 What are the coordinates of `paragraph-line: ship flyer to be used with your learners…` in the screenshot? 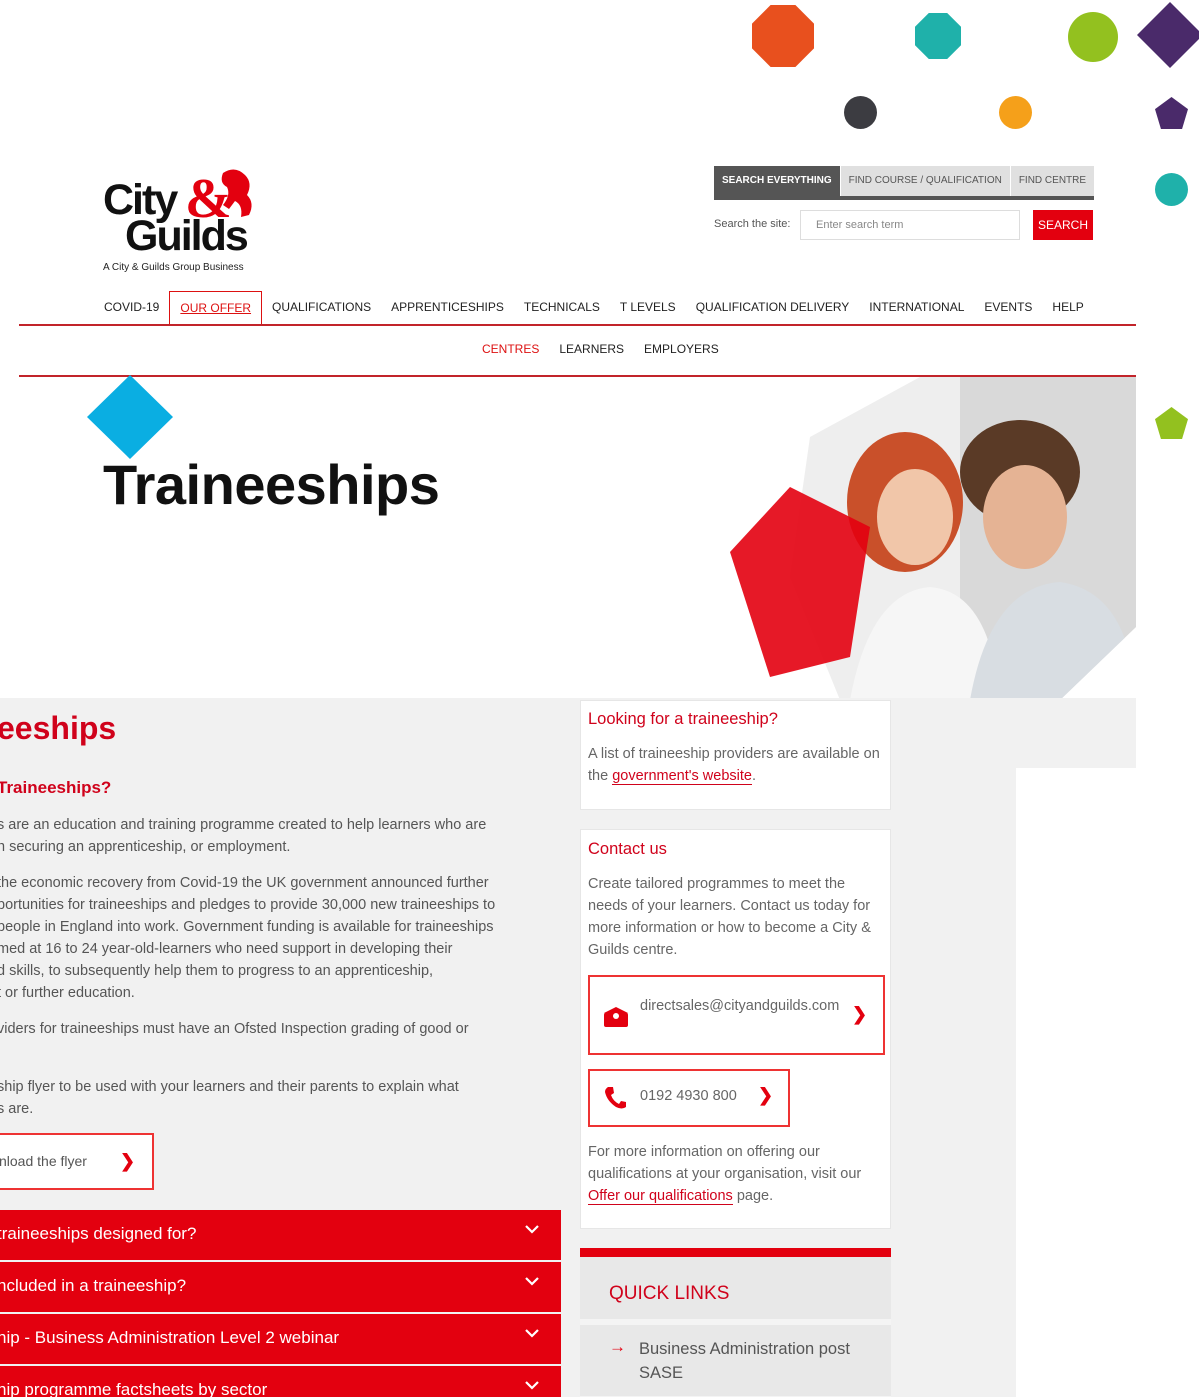 It's located at (229, 1087).